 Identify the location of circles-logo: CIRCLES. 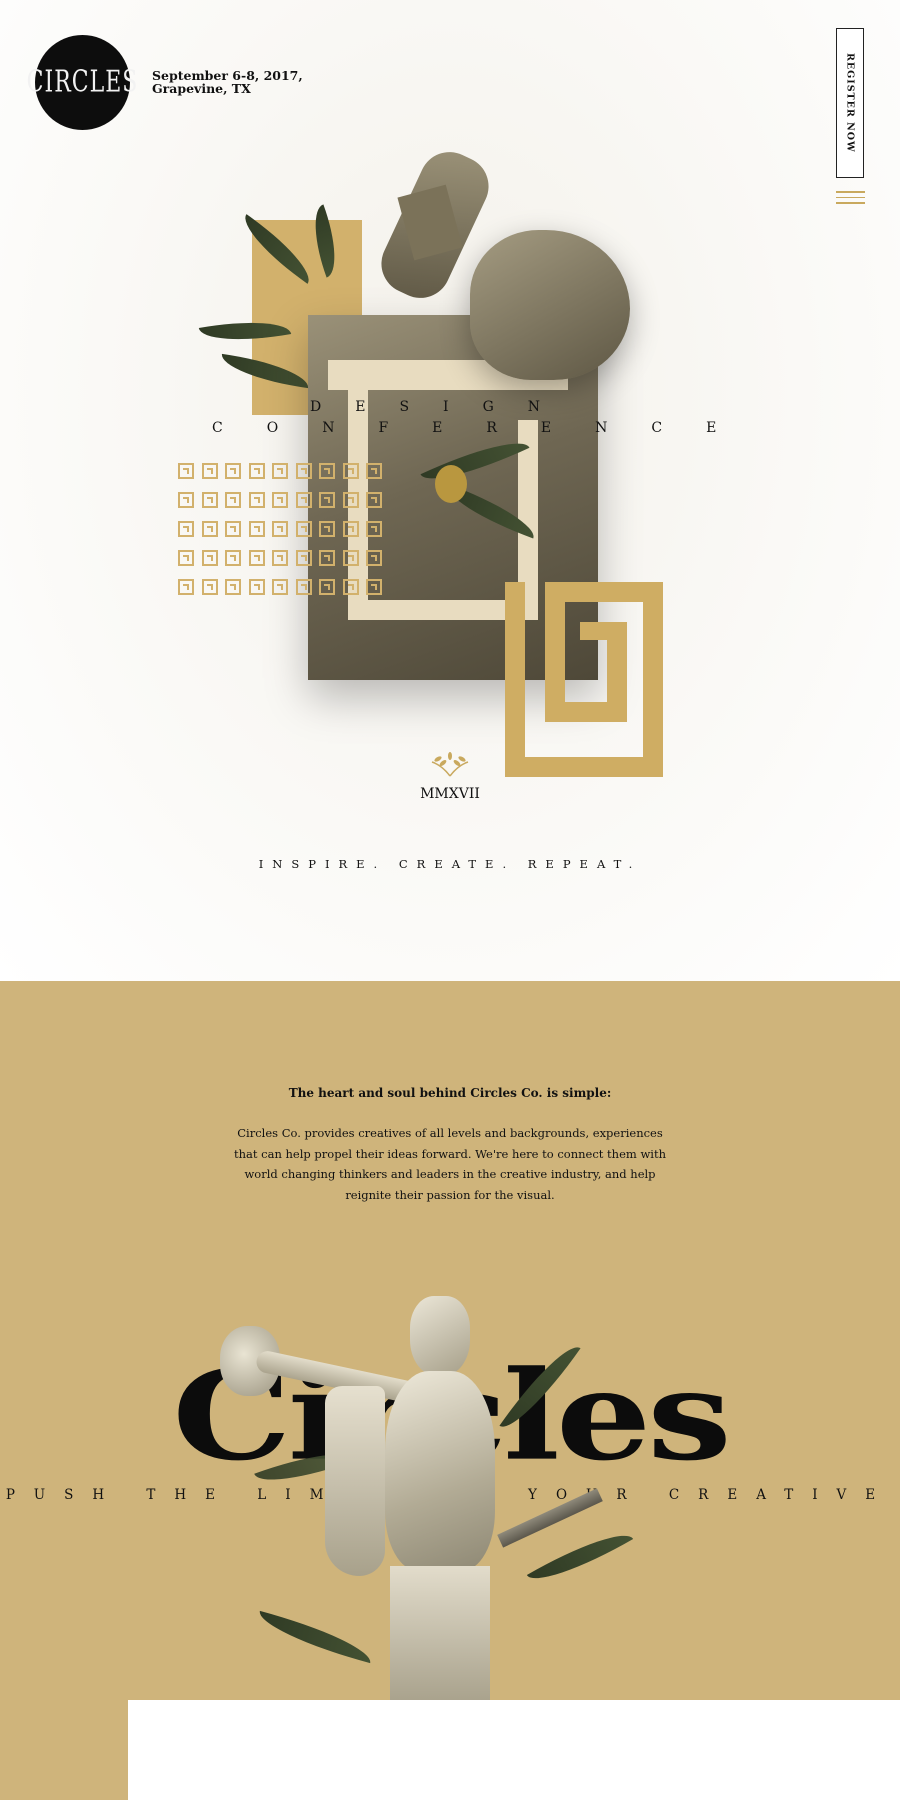
(82, 82).